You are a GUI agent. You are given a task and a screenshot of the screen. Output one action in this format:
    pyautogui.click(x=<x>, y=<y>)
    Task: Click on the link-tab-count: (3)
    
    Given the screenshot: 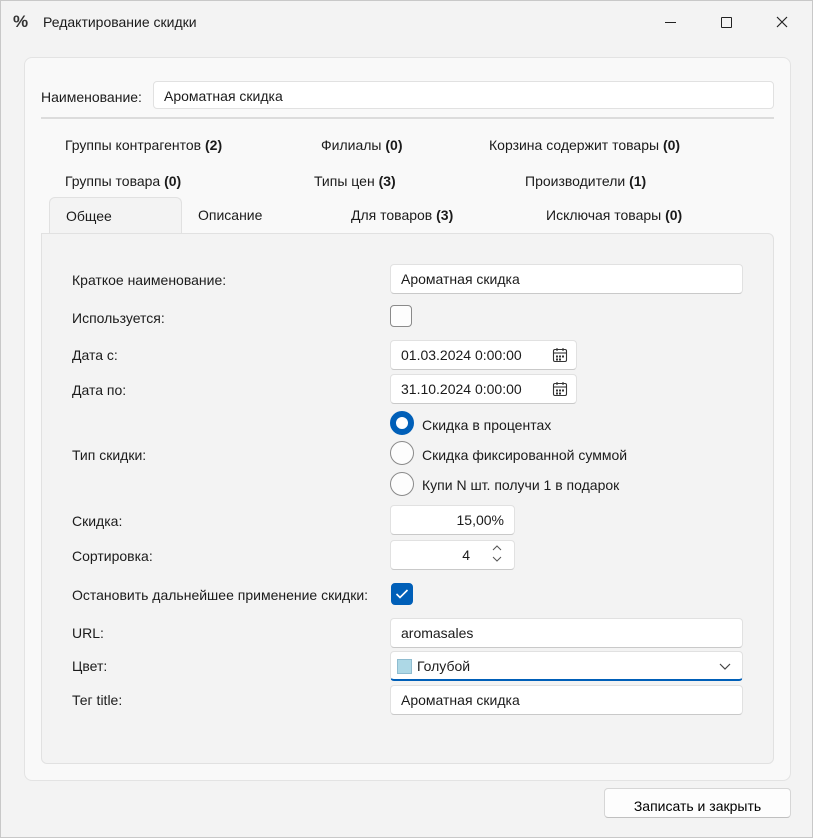 What is the action you would take?
    pyautogui.click(x=387, y=181)
    